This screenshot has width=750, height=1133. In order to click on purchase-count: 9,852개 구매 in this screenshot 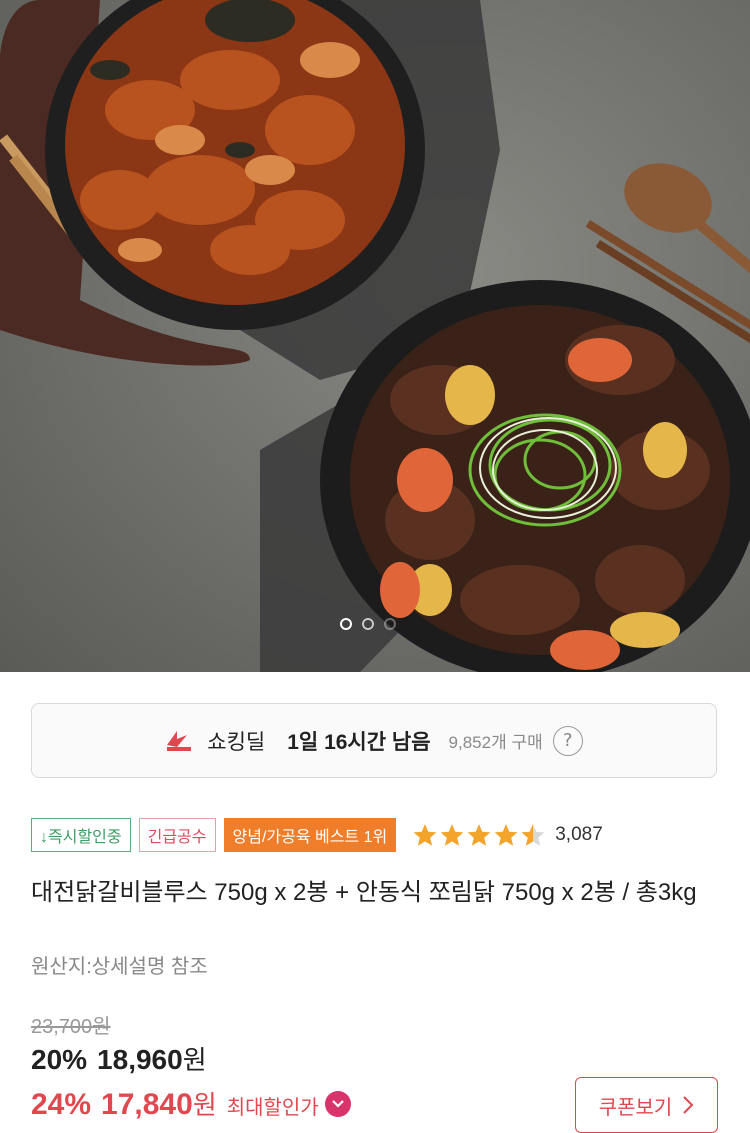, I will do `click(495, 742)`.